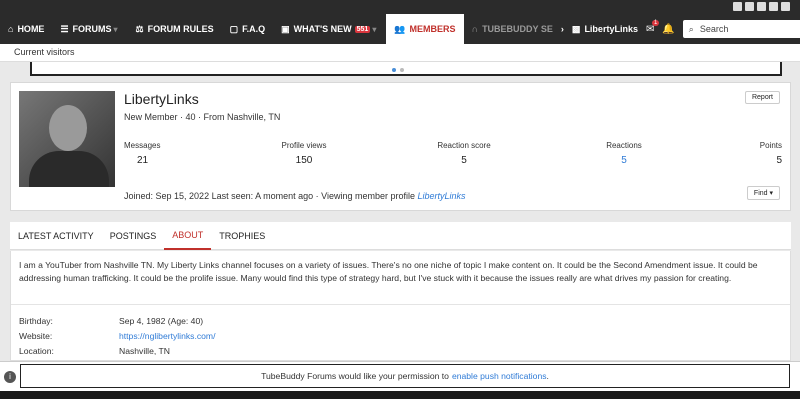  I want to click on social-bar, so click(400, 7).